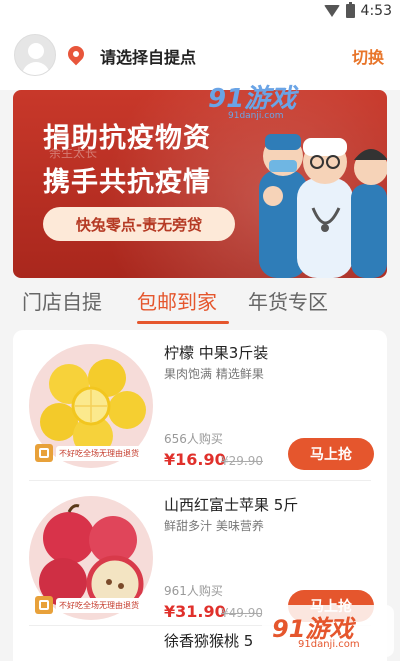  Describe the element at coordinates (76, 54) in the screenshot. I see `location-pin-icon` at that location.